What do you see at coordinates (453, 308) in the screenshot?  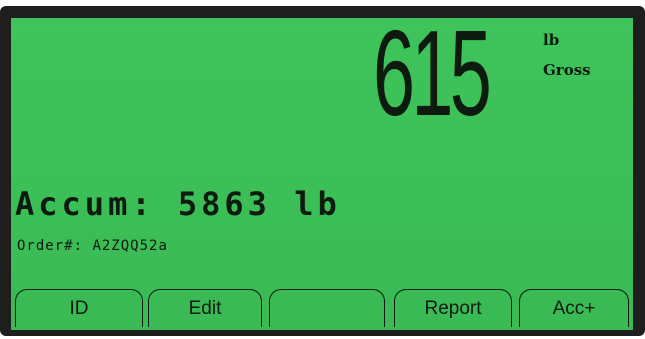 I see `softkey-report-button: Report` at bounding box center [453, 308].